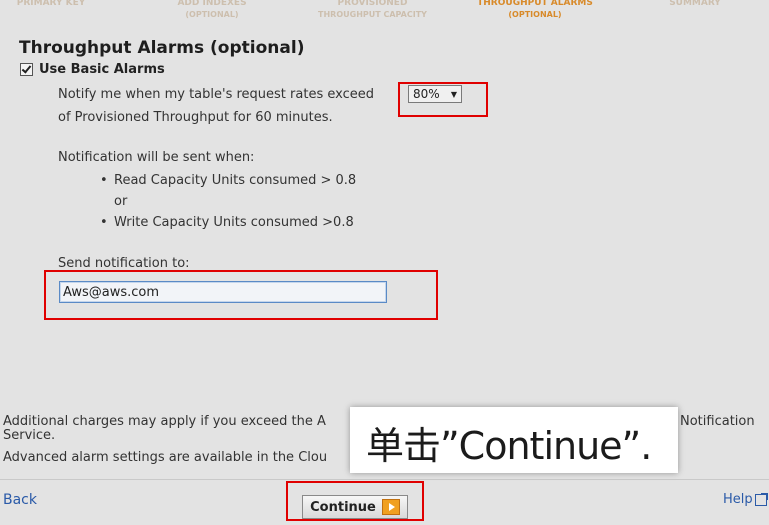 This screenshot has height=525, width=769. I want to click on highlight-threshold, so click(443, 99).